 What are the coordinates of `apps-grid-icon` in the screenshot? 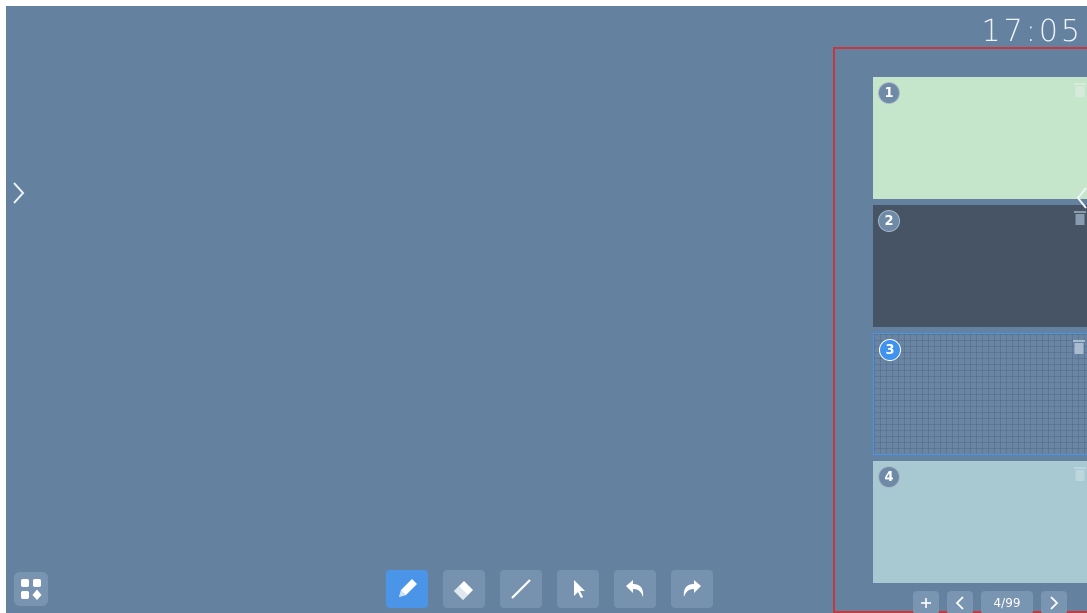 It's located at (31, 589).